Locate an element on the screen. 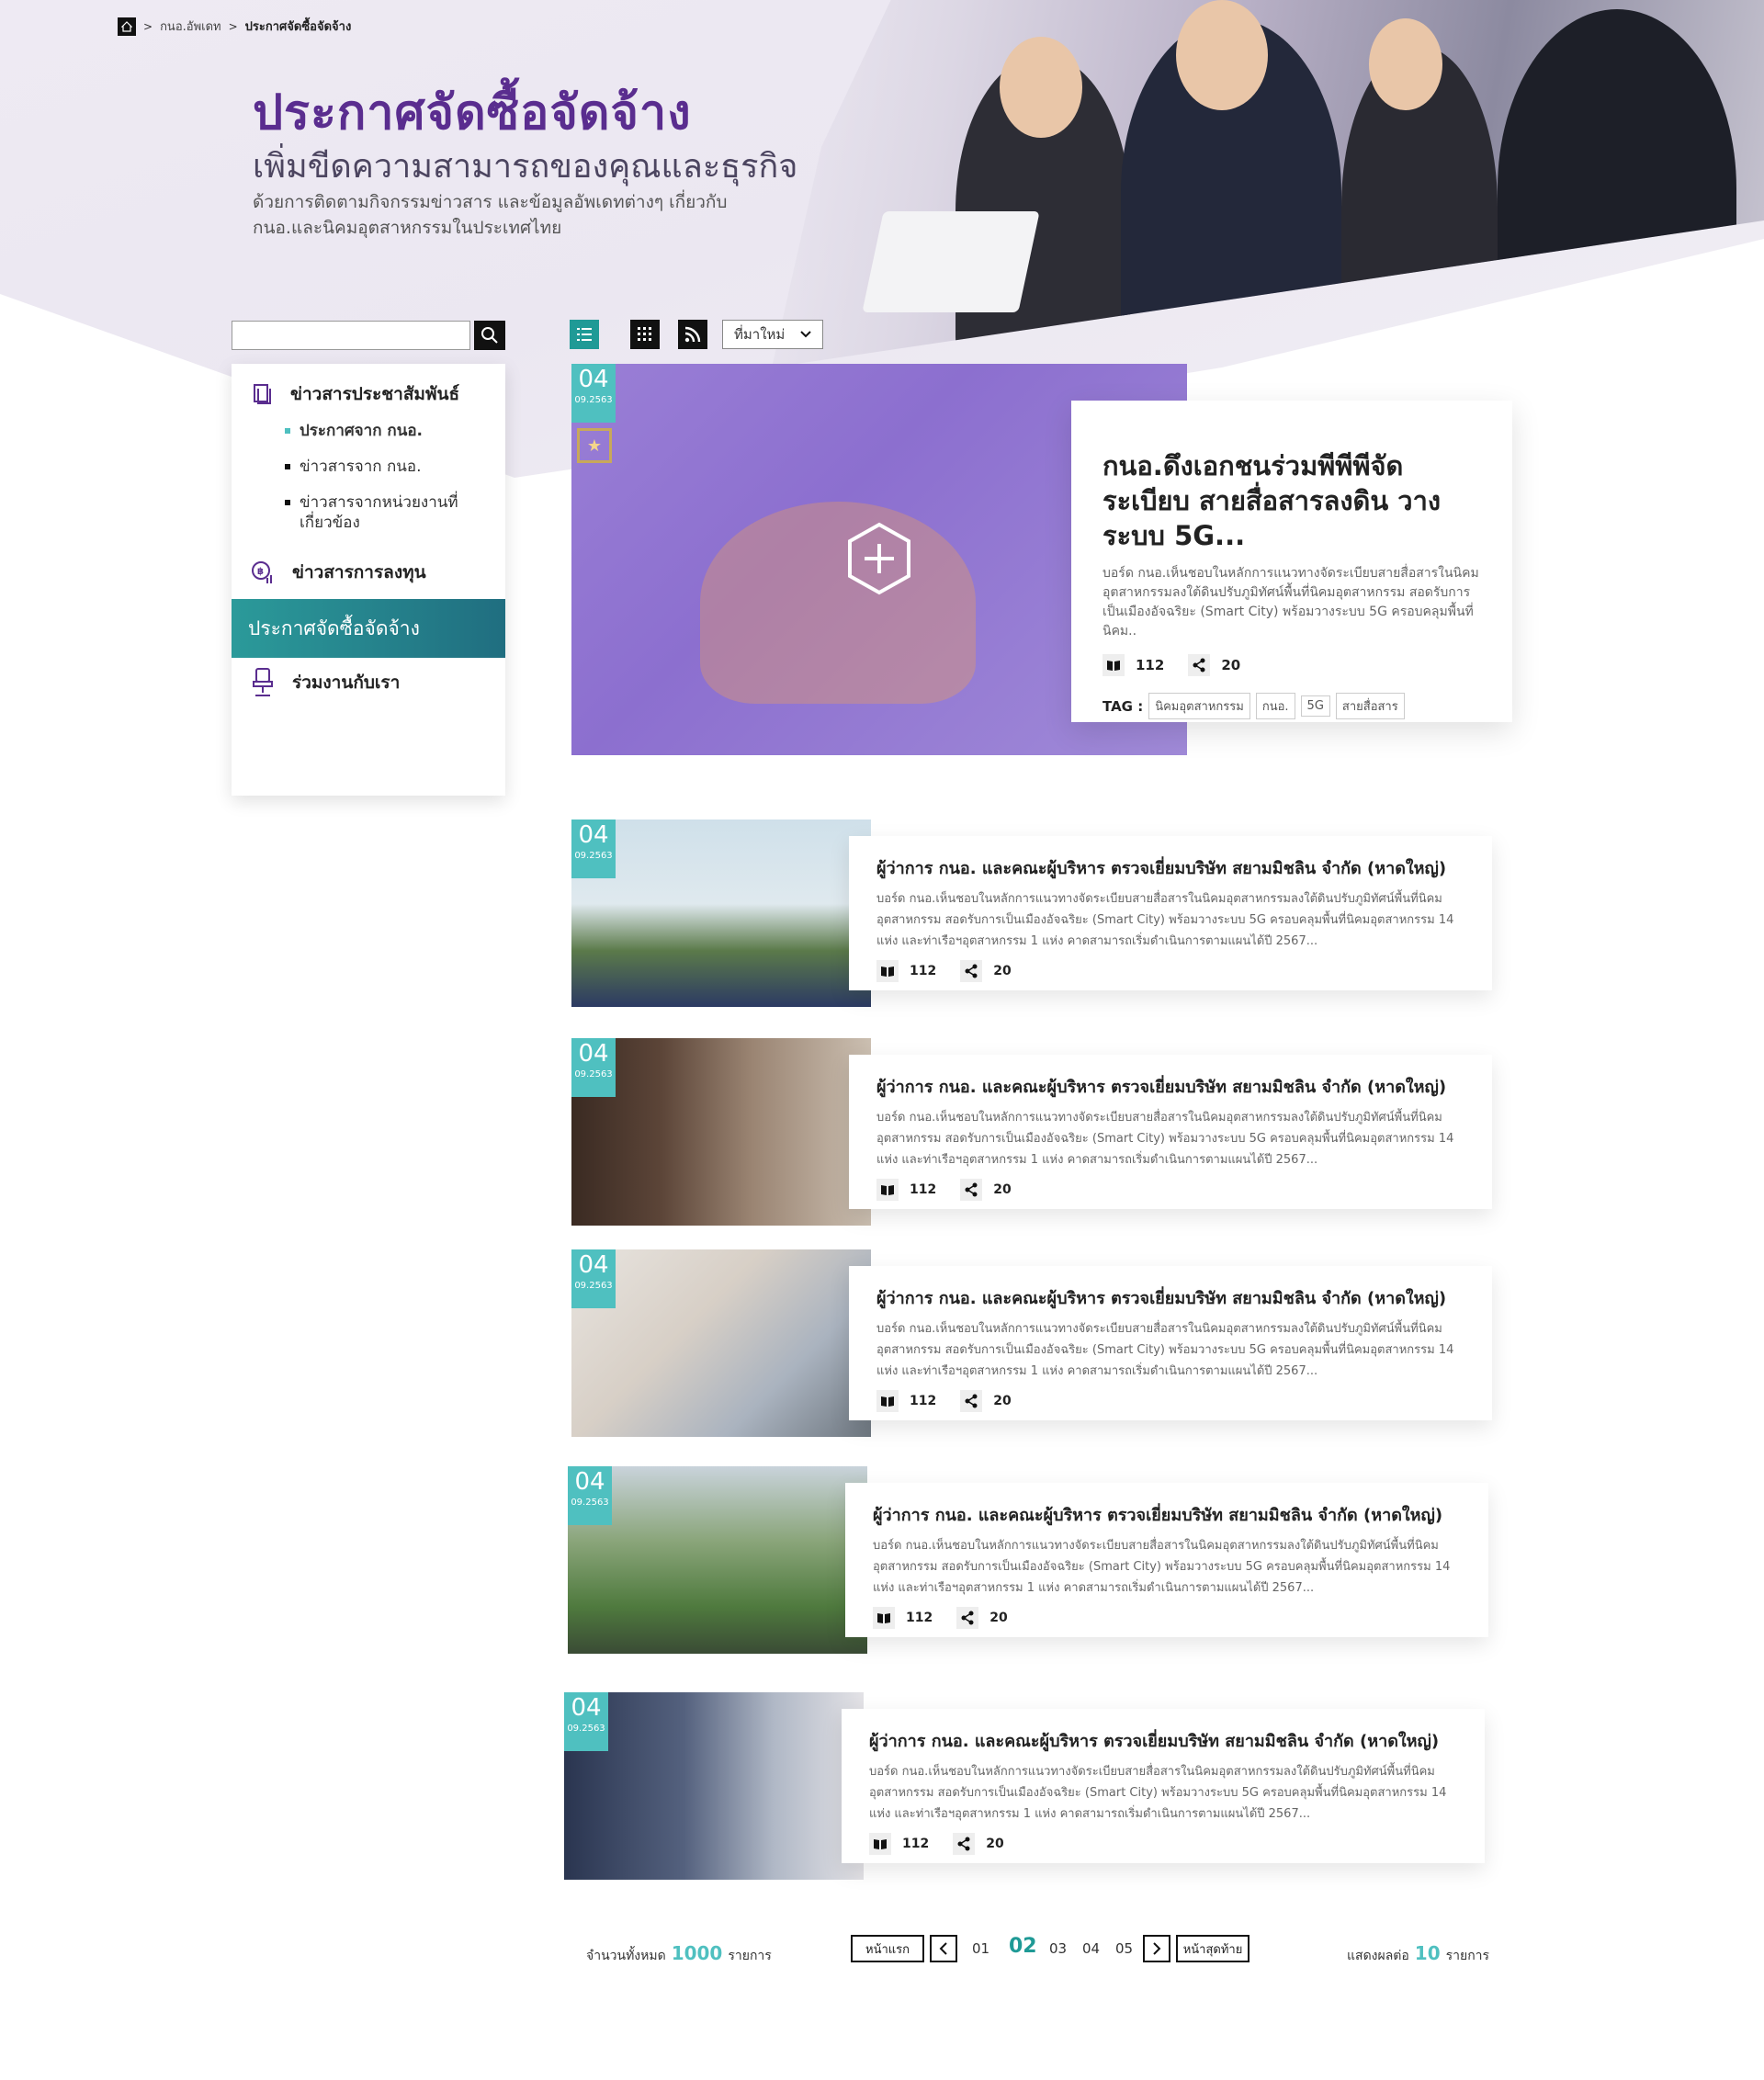  page-number-current: 02 is located at coordinates (1023, 1946).